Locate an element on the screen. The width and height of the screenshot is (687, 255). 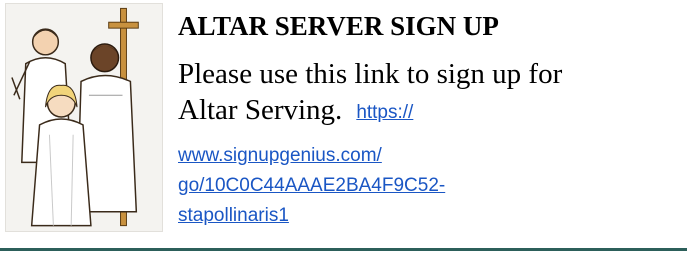
signup-link-part-4: stapollinaris1 is located at coordinates (311, 216).